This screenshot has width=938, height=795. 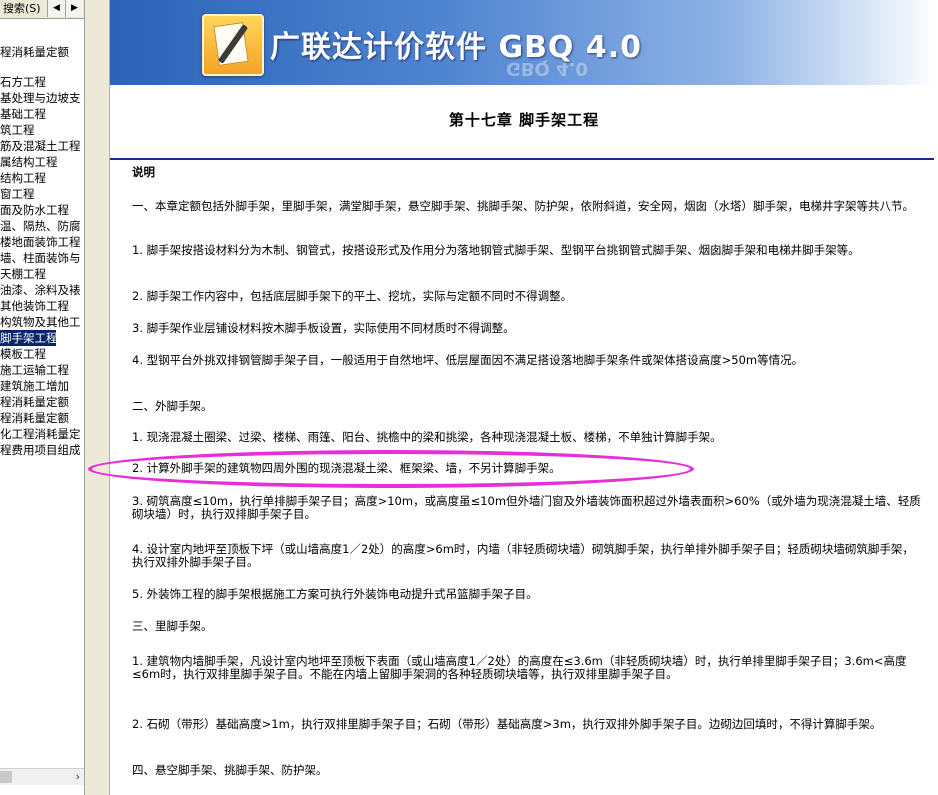 I want to click on tree-item: 模板工程, so click(x=42, y=354).